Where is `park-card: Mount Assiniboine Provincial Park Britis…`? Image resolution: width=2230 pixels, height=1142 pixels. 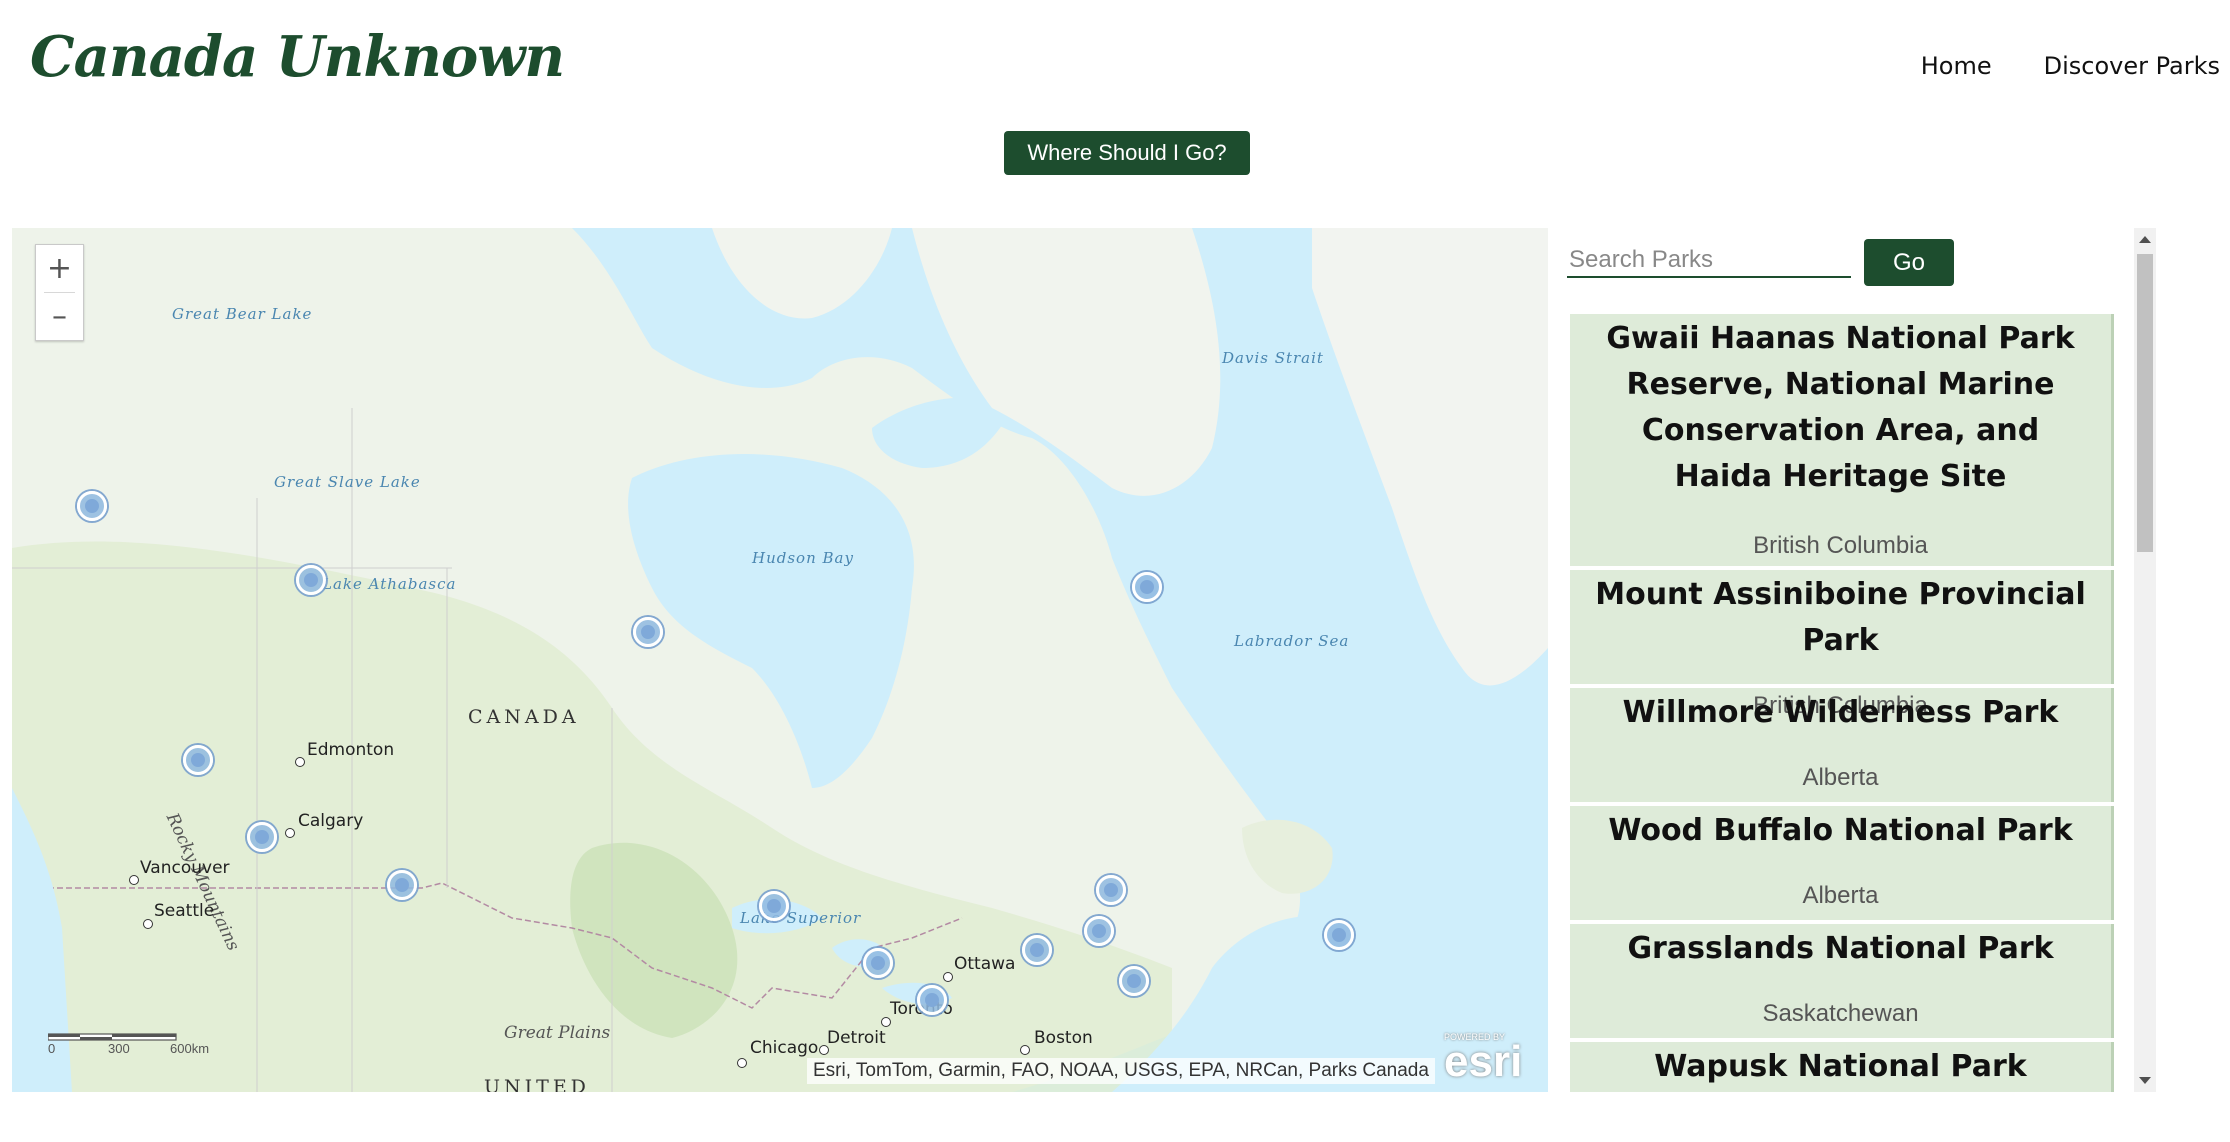 park-card: Mount Assiniboine Provincial Park Britis… is located at coordinates (1842, 644).